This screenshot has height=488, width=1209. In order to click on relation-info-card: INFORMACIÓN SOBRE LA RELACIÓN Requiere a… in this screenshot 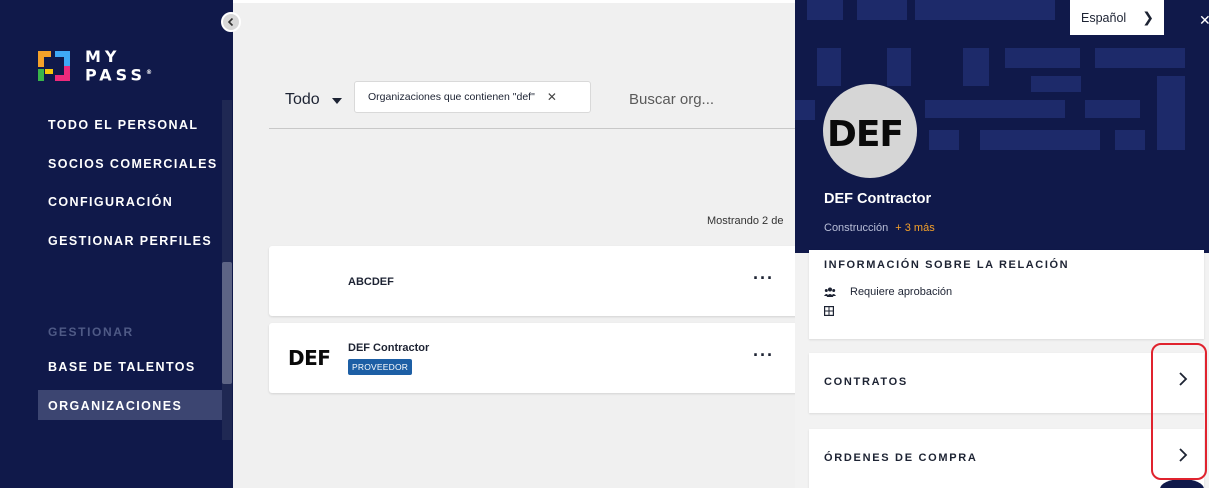, I will do `click(1006, 294)`.